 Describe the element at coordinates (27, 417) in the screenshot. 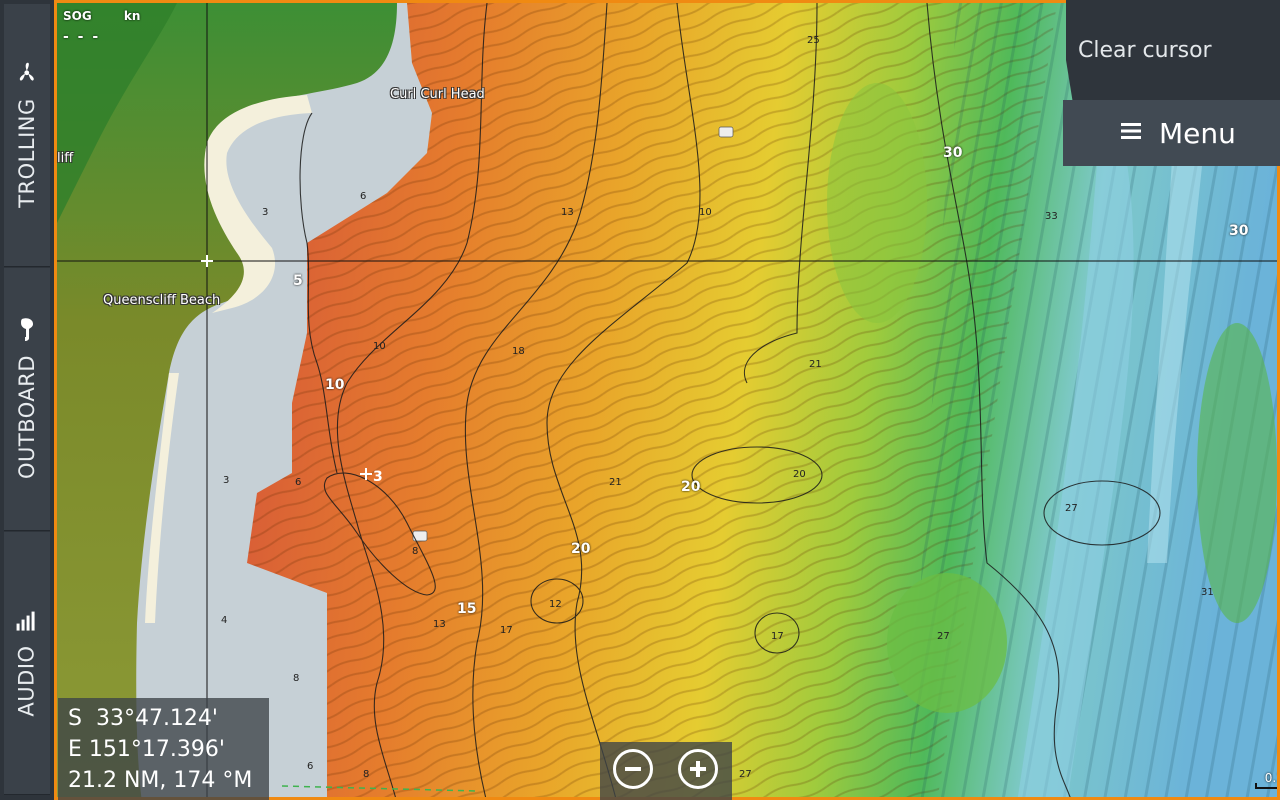

I see `sidebar-item-label: OUTBOARD` at that location.